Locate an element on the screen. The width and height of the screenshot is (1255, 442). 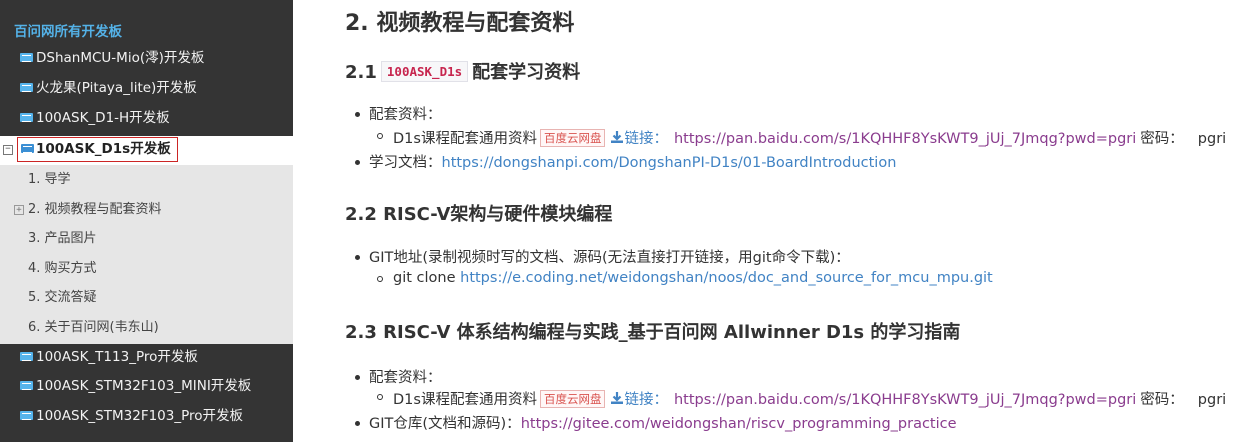
item-text: 学习文档： is located at coordinates (405, 163).